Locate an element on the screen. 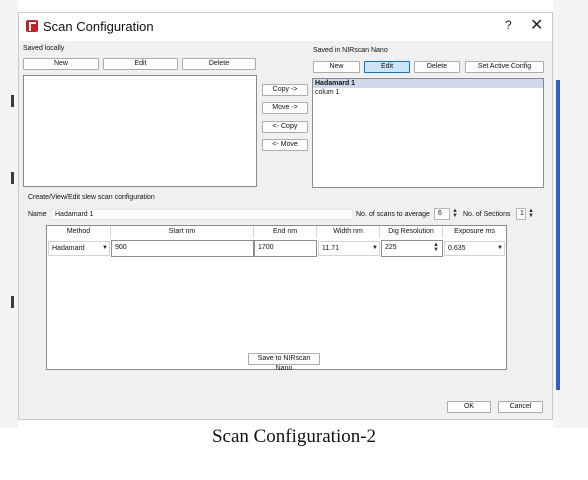 The width and height of the screenshot is (588, 480). app-icon is located at coordinates (32, 26).